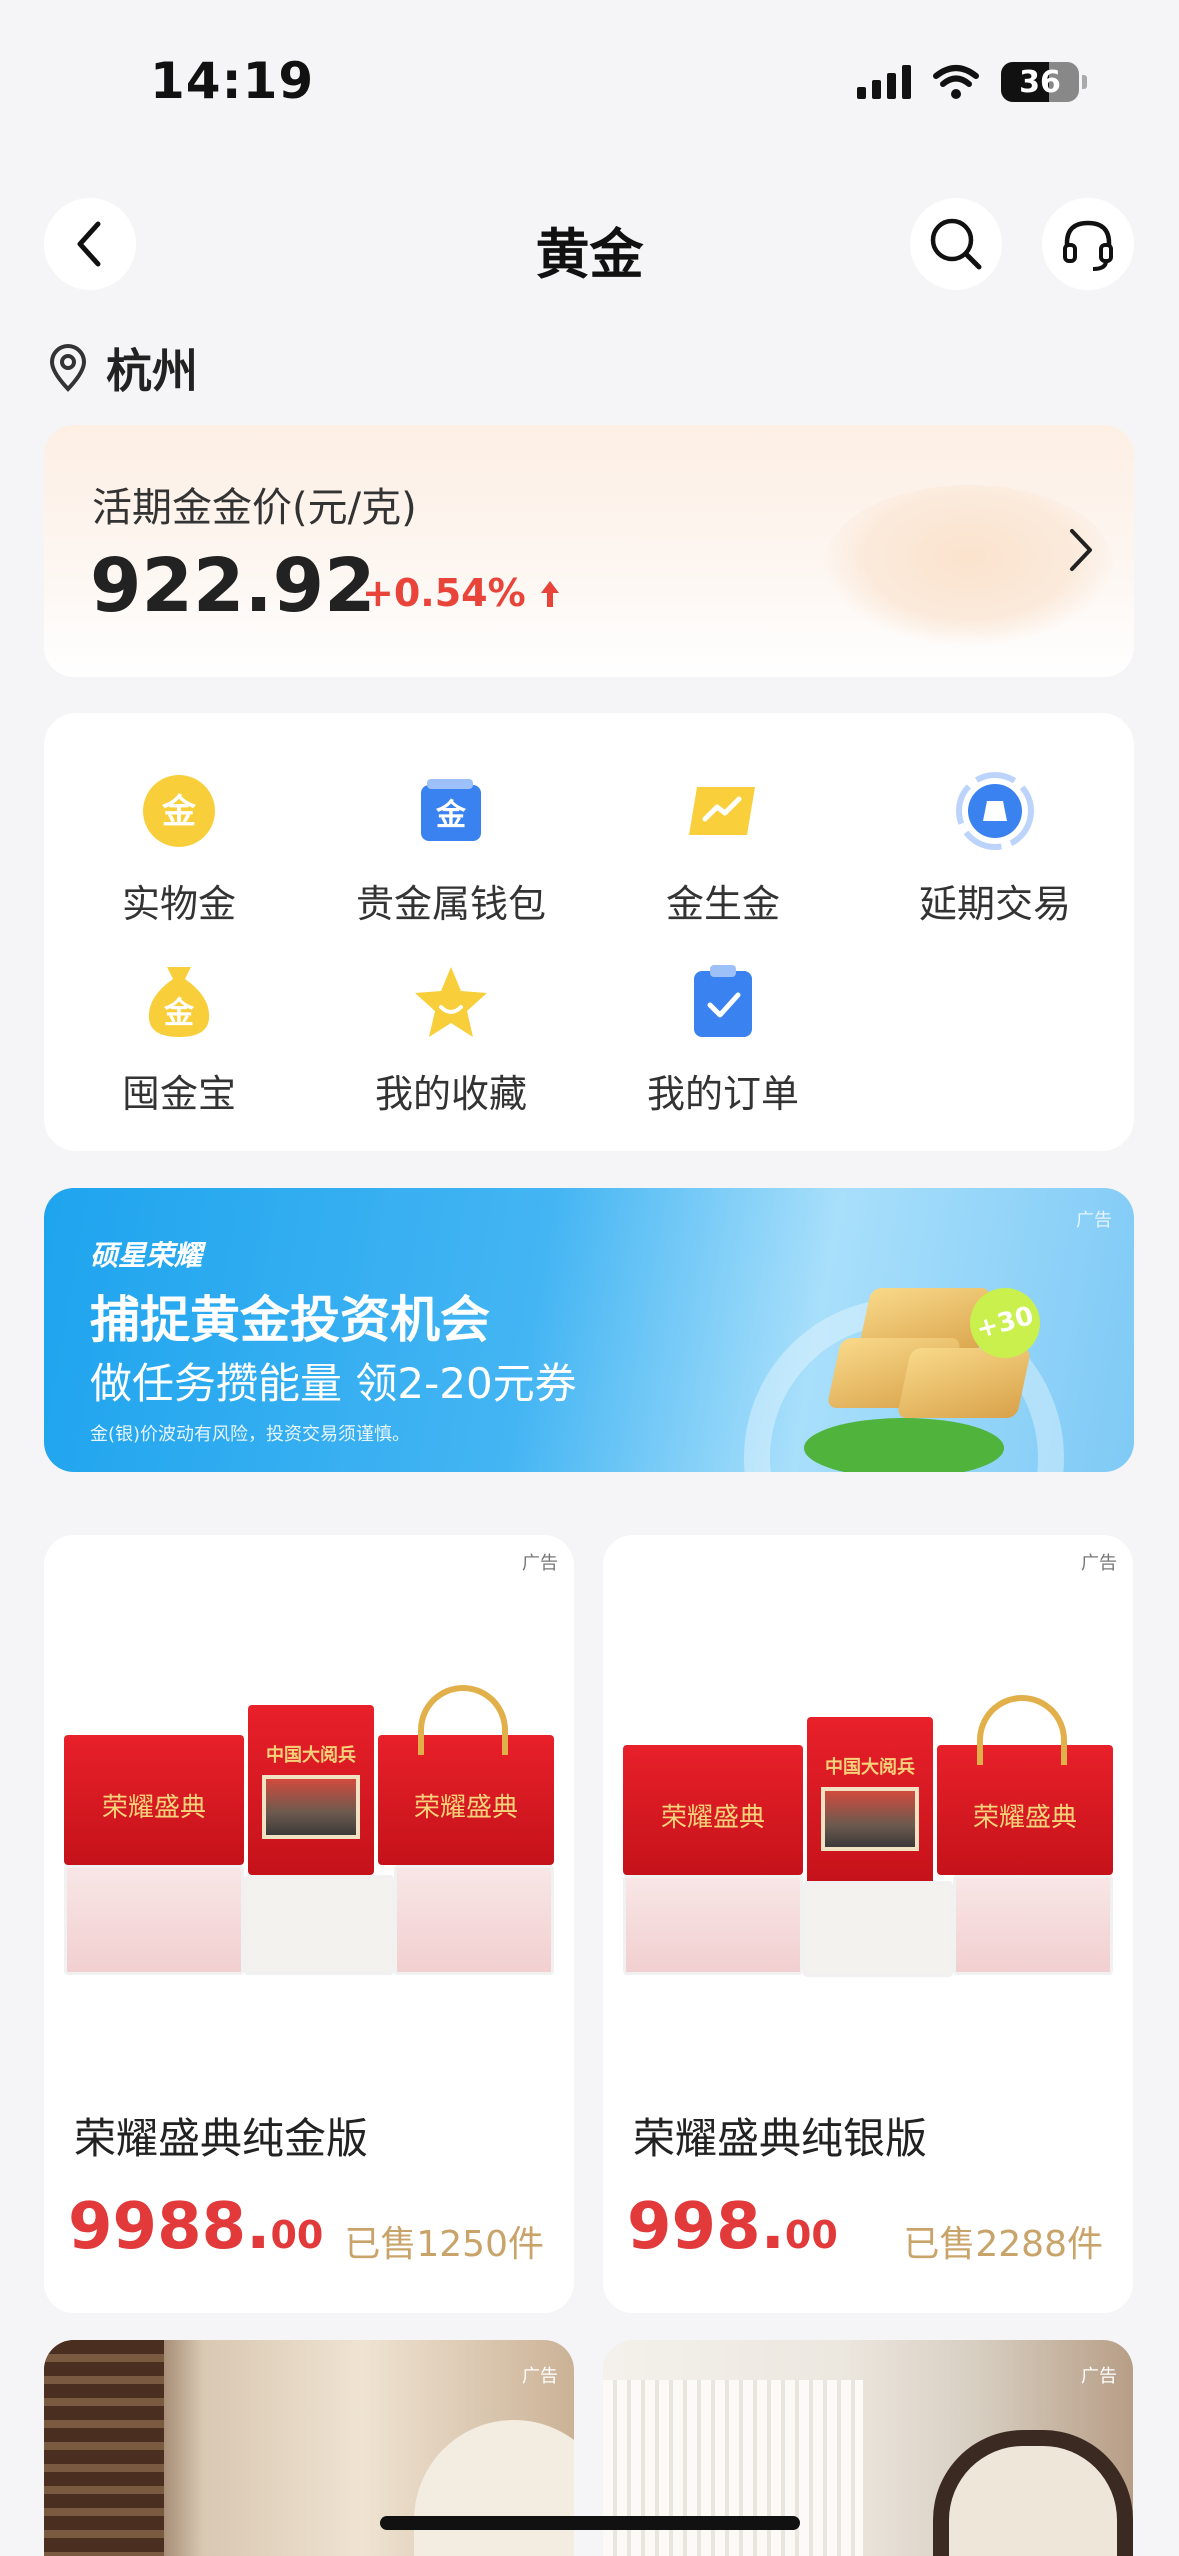 This screenshot has height=2556, width=1179. I want to click on customer-service-button, so click(1088, 244).